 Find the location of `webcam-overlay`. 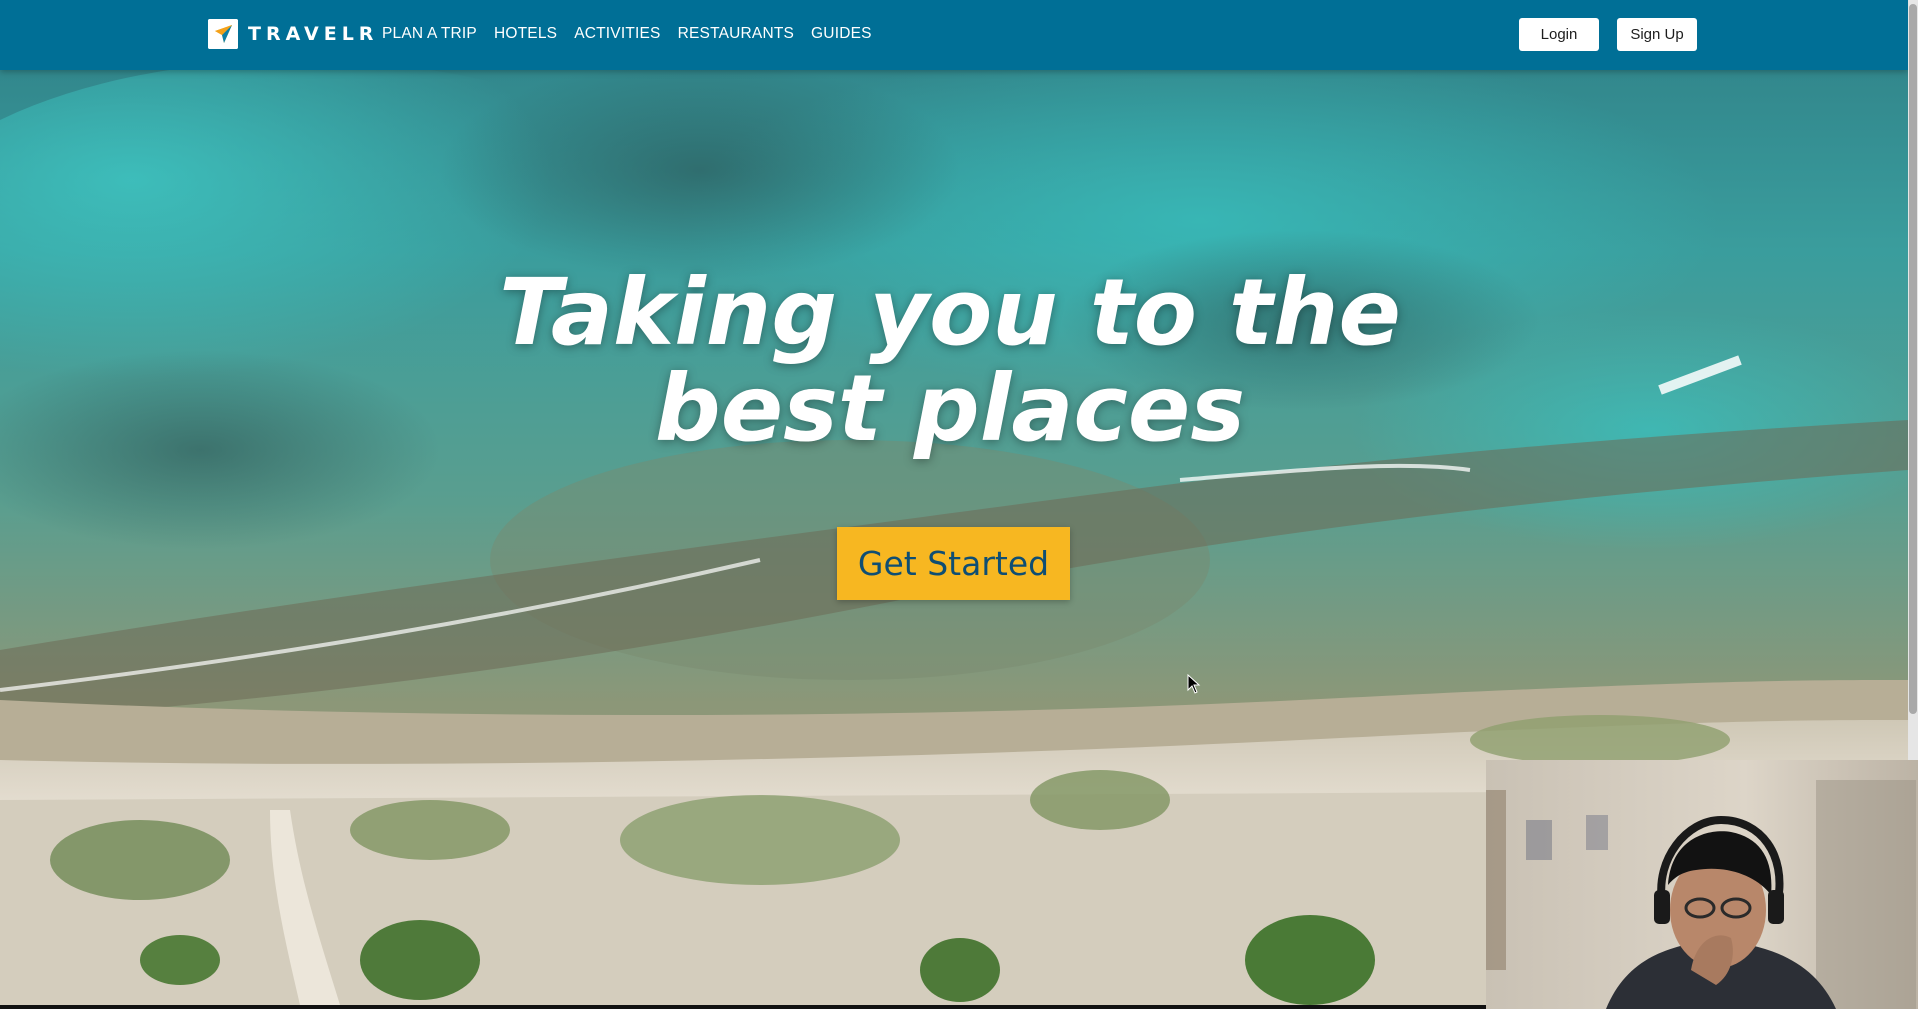

webcam-overlay is located at coordinates (1702, 884).